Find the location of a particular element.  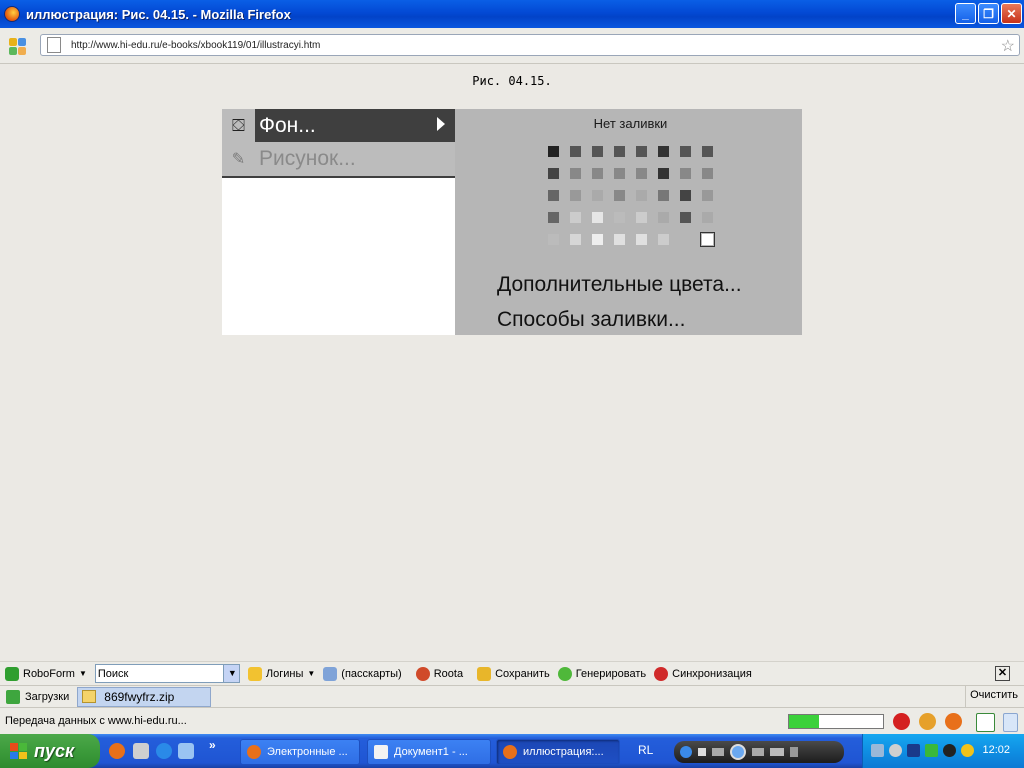

language-indicator: RL is located at coordinates (645, 750).